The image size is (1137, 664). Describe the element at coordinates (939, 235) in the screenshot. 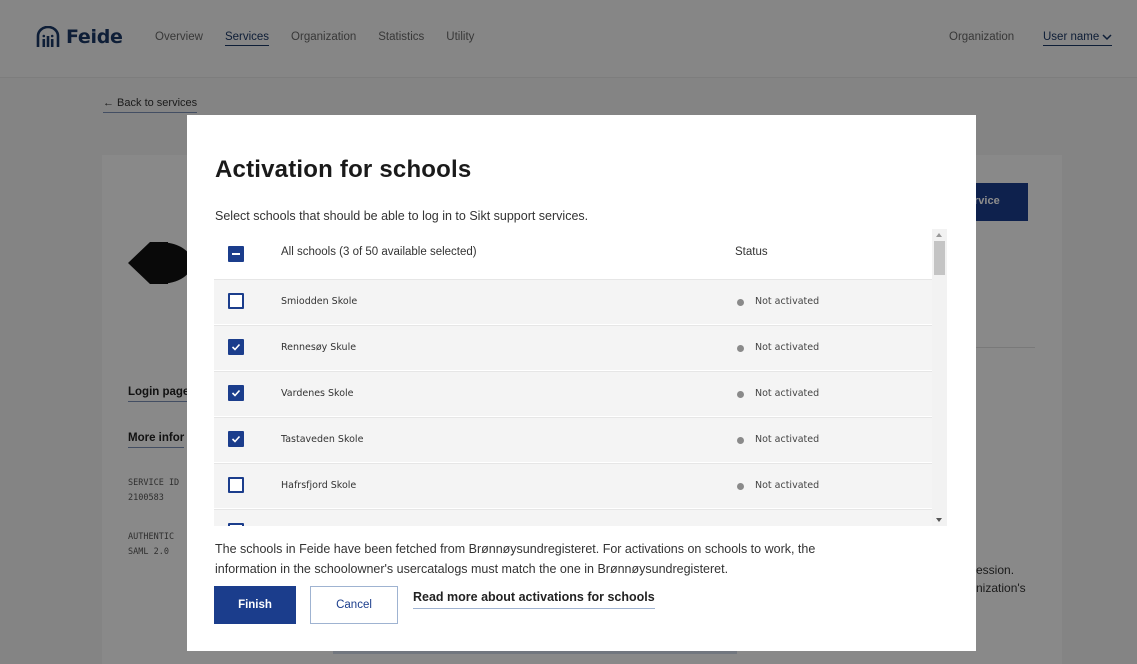

I see `scroll-up-icon` at that location.